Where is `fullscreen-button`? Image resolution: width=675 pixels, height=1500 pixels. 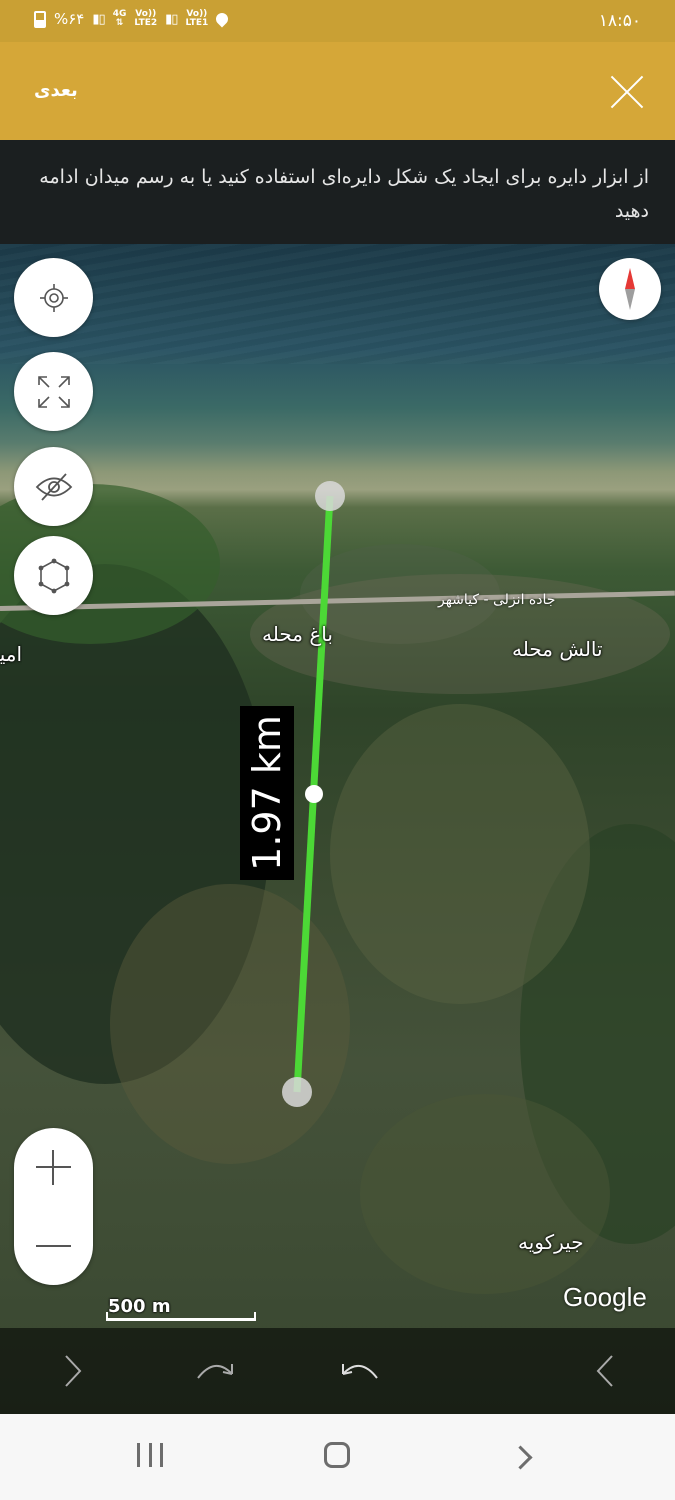
fullscreen-button is located at coordinates (53, 391).